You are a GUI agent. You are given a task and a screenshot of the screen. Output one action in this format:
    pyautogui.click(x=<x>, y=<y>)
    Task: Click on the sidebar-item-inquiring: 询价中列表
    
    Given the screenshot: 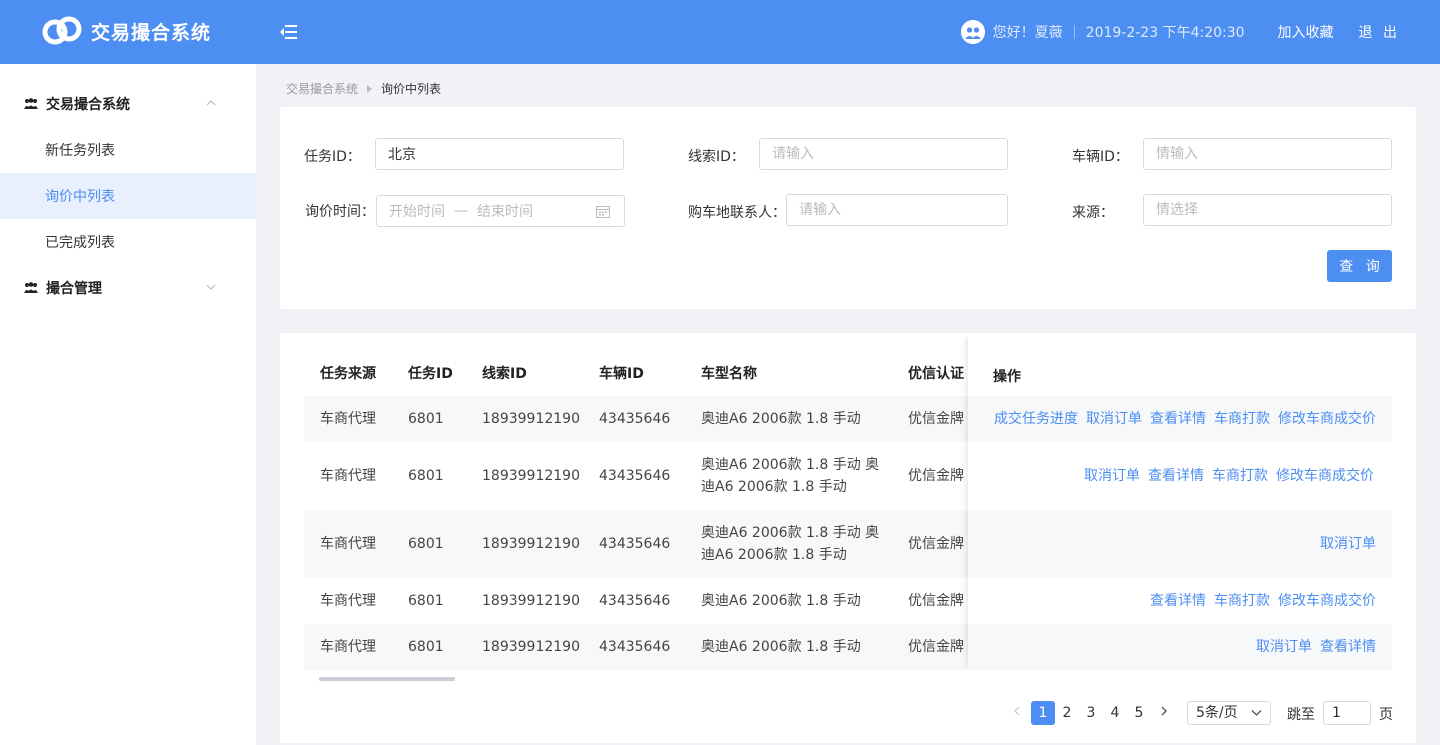 What is the action you would take?
    pyautogui.click(x=128, y=196)
    